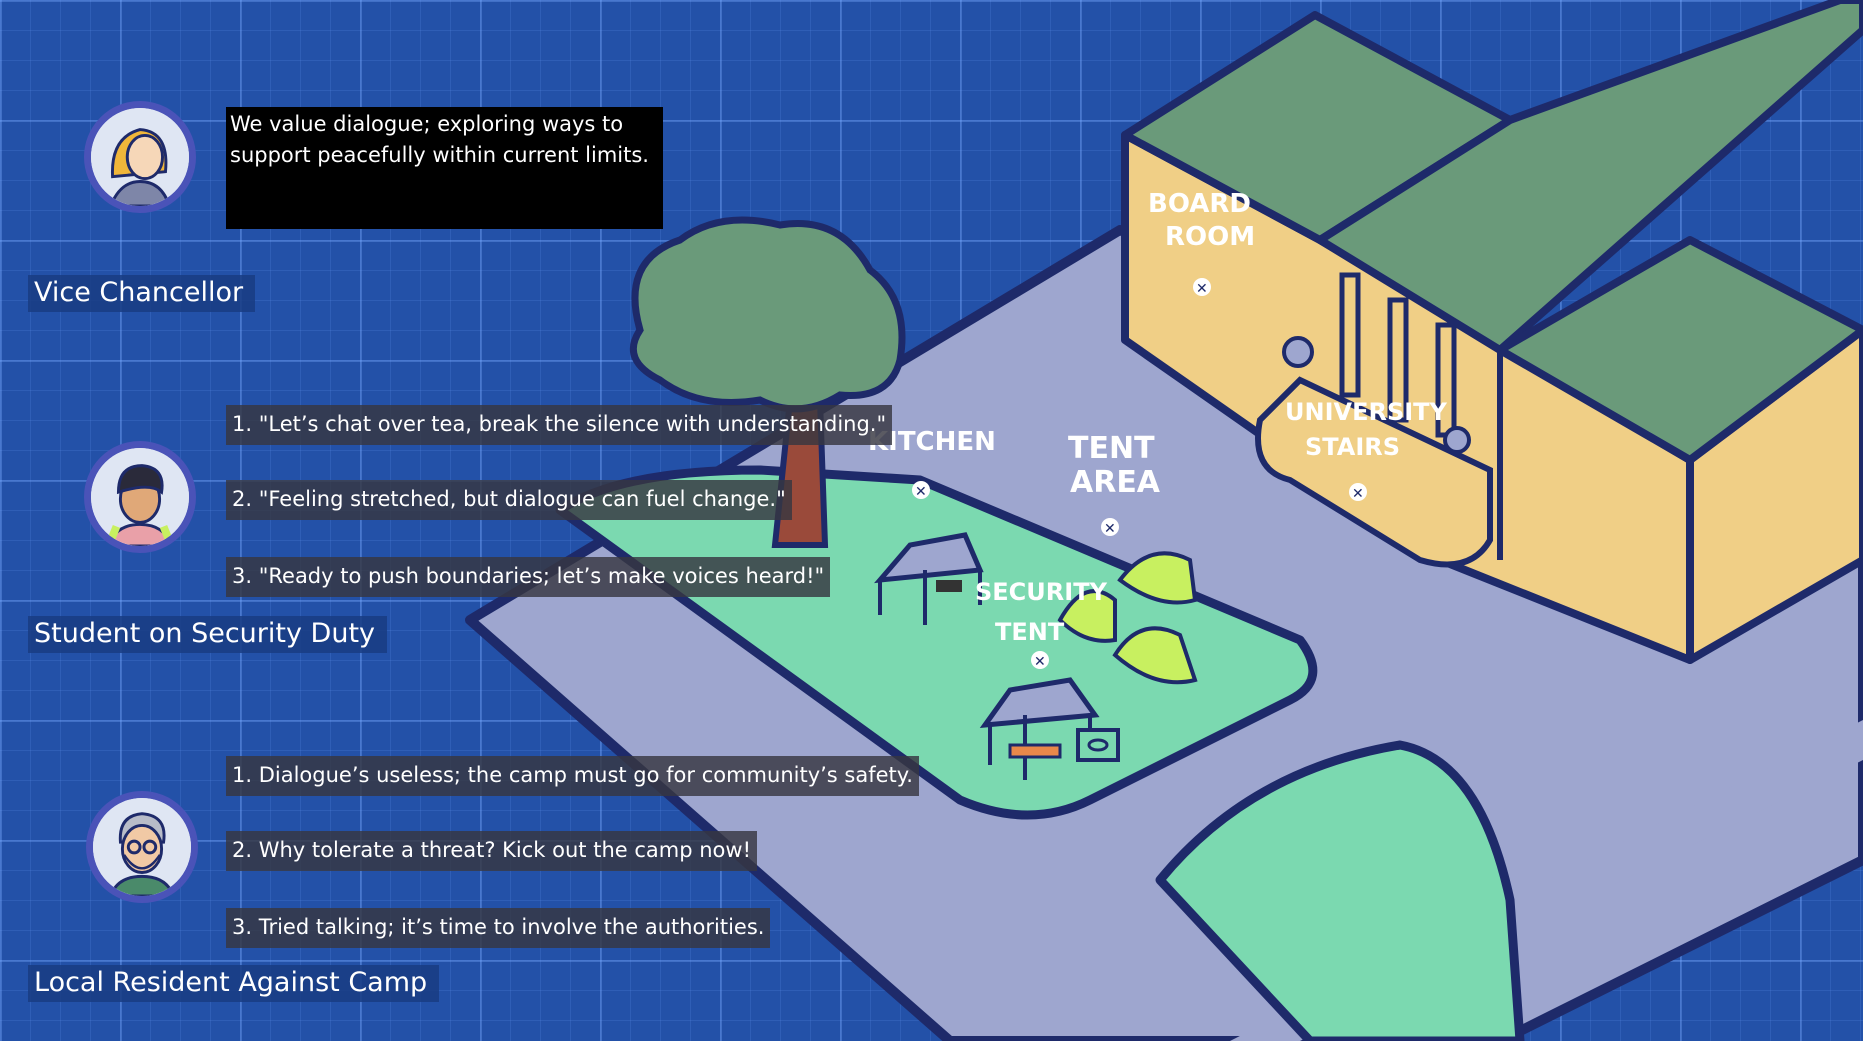  What do you see at coordinates (1352, 447) in the screenshot?
I see `svg-text: STAIRS` at bounding box center [1352, 447].